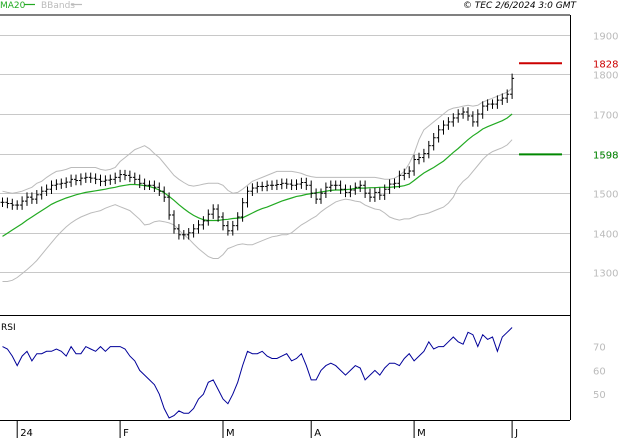  I want to click on price-y-tick-label: 1800, so click(605, 76).